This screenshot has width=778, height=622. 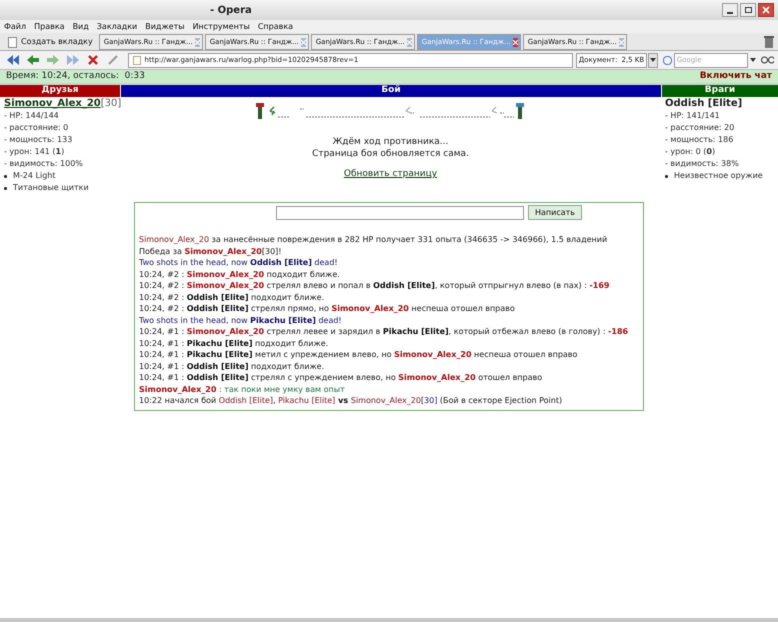 I want to click on auto-refresh-message: Страница боя обновляется сама., so click(x=390, y=154).